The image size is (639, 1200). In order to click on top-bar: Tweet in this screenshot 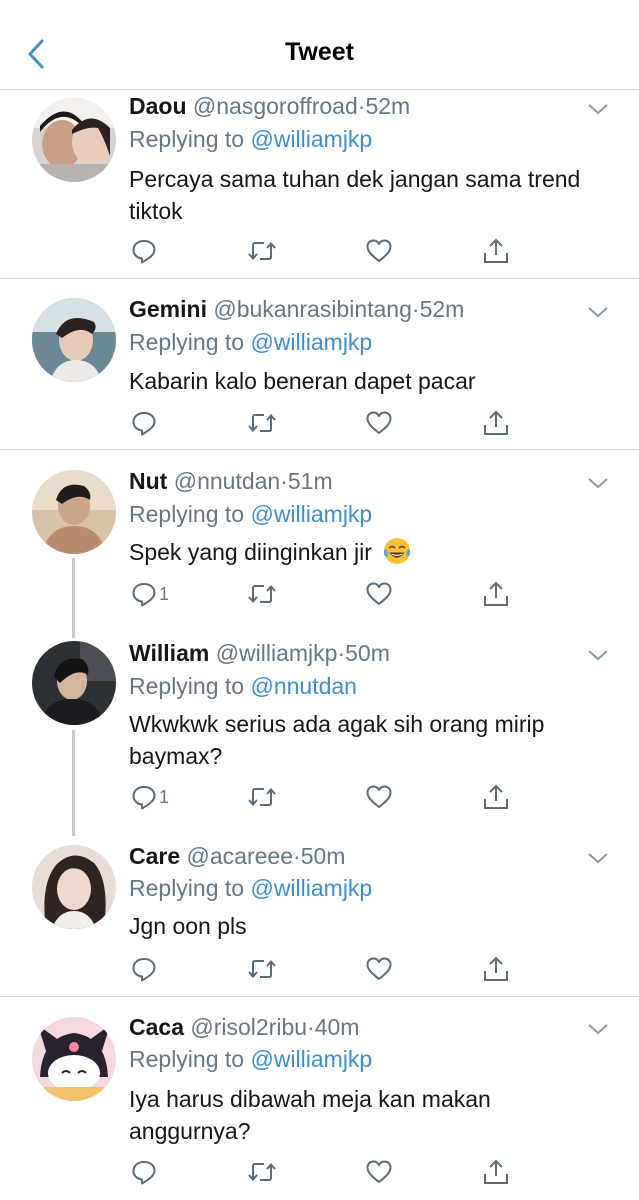, I will do `click(319, 45)`.